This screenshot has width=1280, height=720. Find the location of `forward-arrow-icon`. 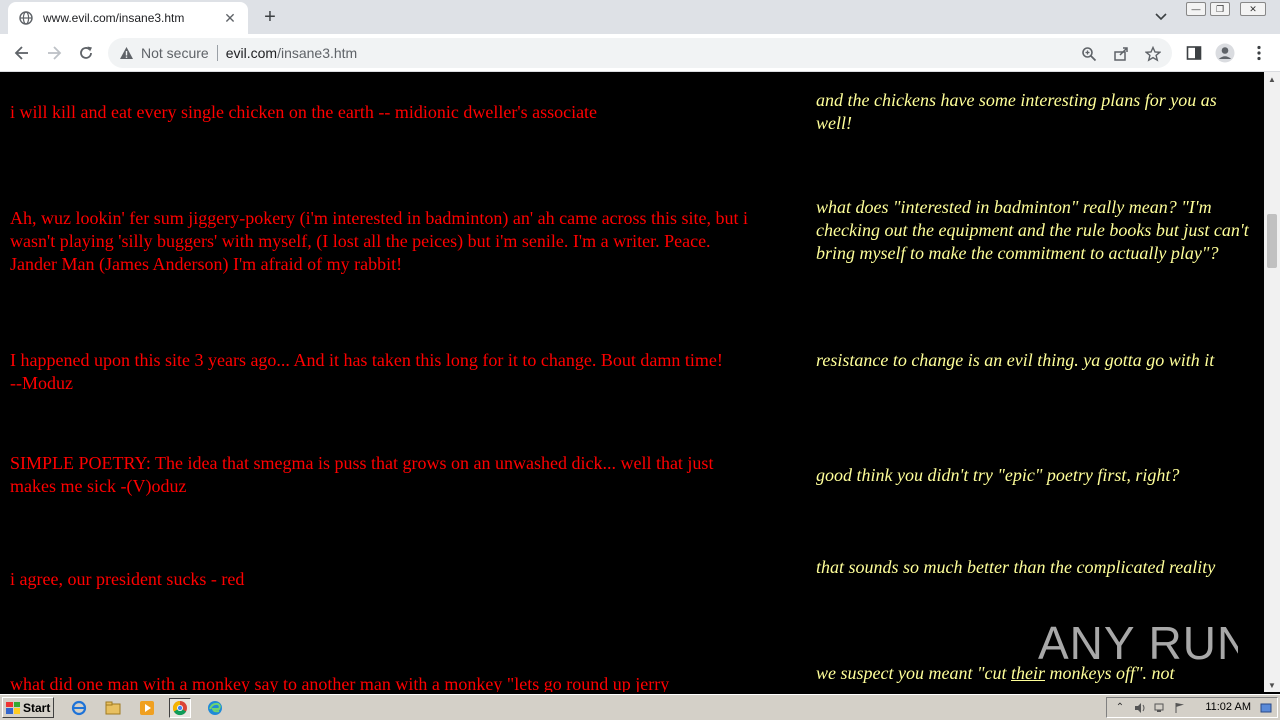

forward-arrow-icon is located at coordinates (54, 53).